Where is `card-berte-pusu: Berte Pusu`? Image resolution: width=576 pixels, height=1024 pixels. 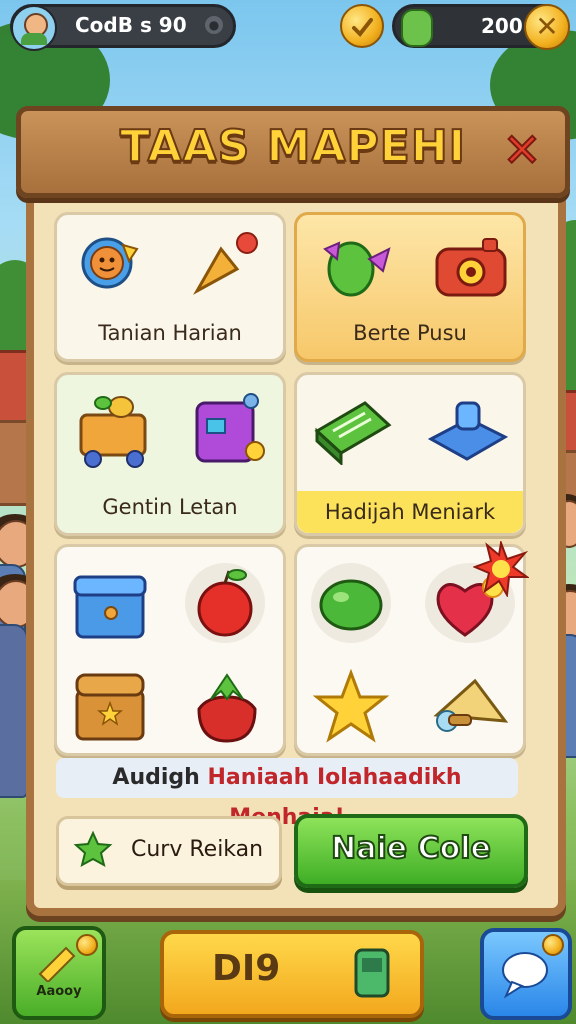
card-berte-pusu: Berte Pusu is located at coordinates (410, 287).